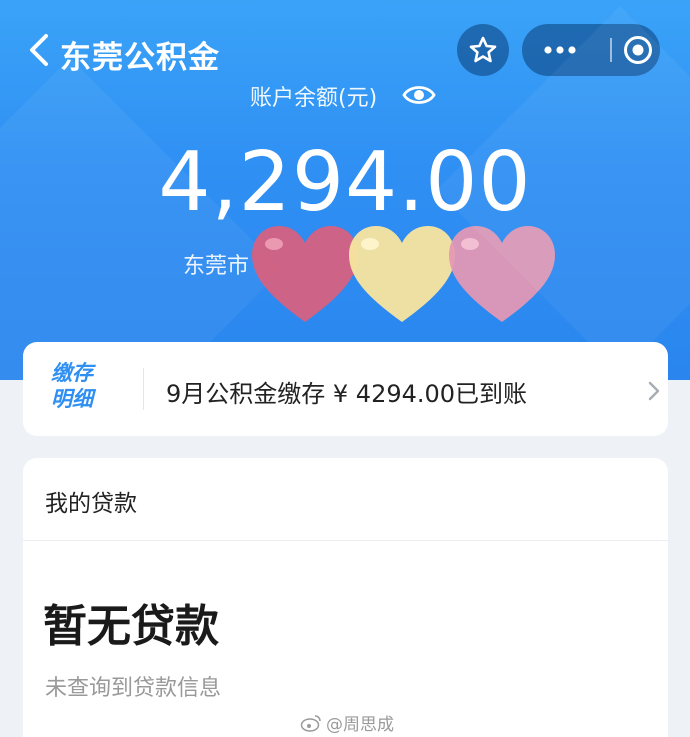 This screenshot has height=737, width=690. I want to click on top-nav-bar: 东莞公积金, so click(345, 50).